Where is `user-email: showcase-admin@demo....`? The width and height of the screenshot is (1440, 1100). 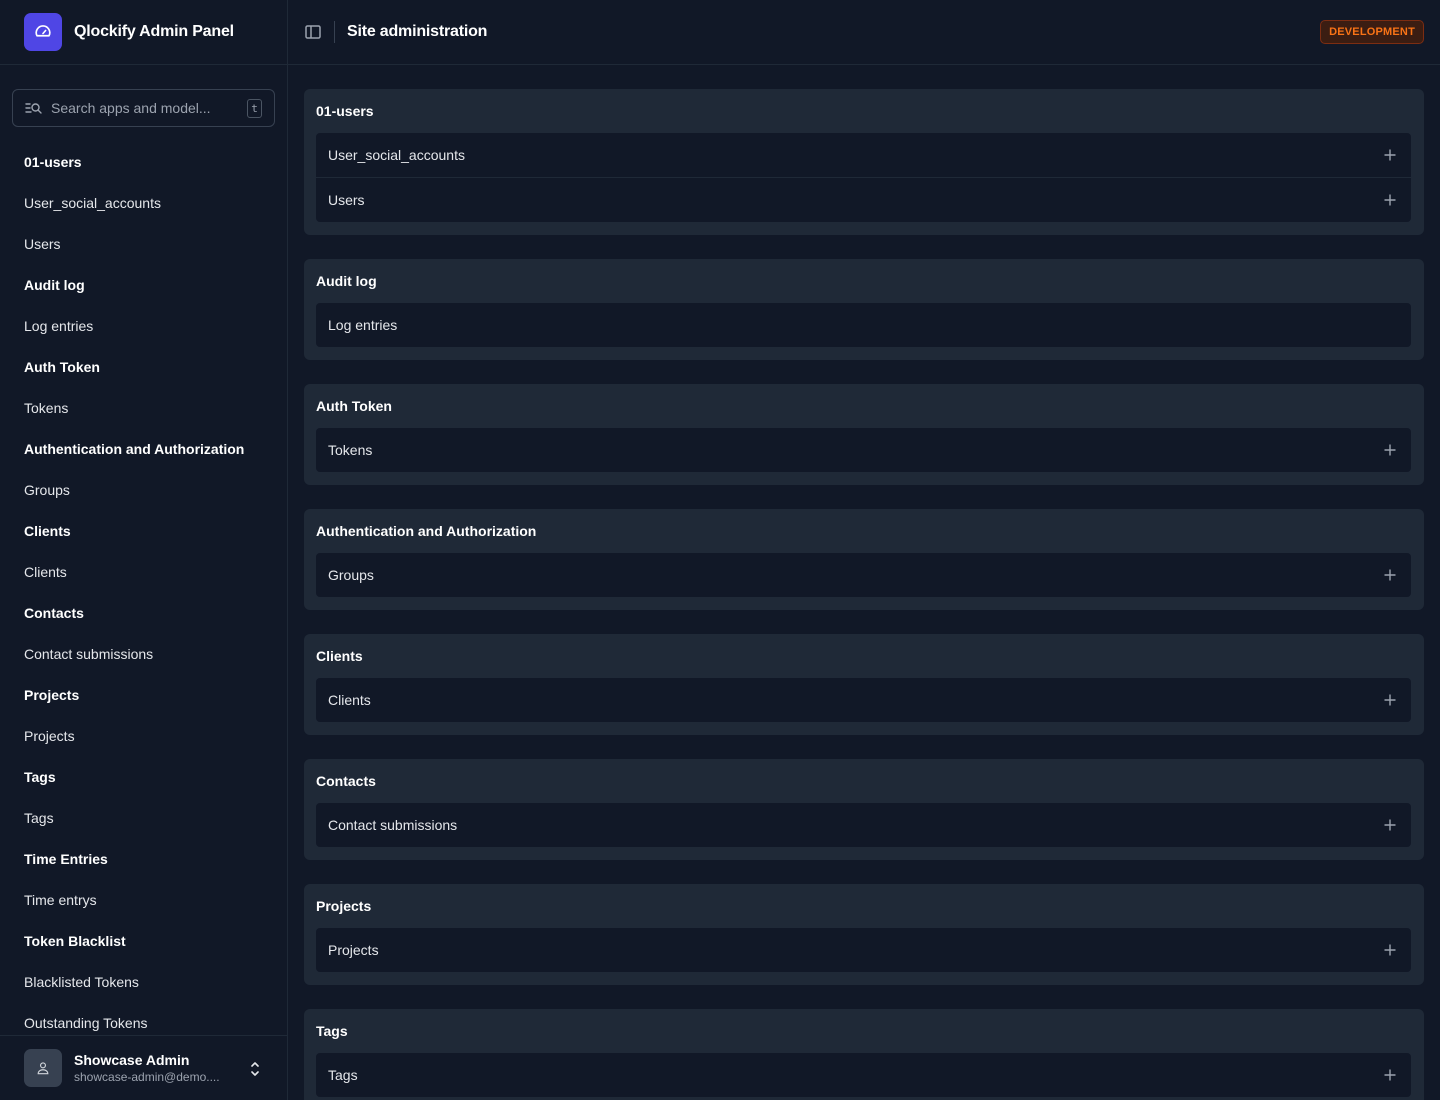
user-email: showcase-admin@demo.... is located at coordinates (147, 1077).